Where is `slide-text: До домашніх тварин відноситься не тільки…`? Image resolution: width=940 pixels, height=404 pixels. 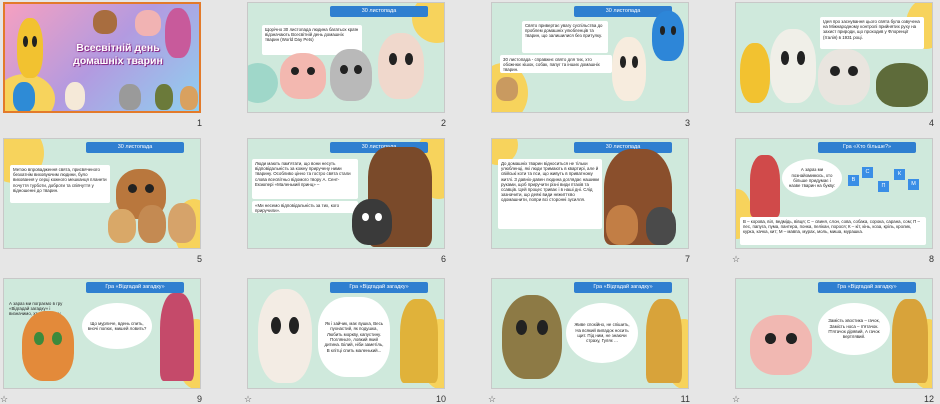 slide-text: До домашніх тварин відноситься не тільки… is located at coordinates (550, 194).